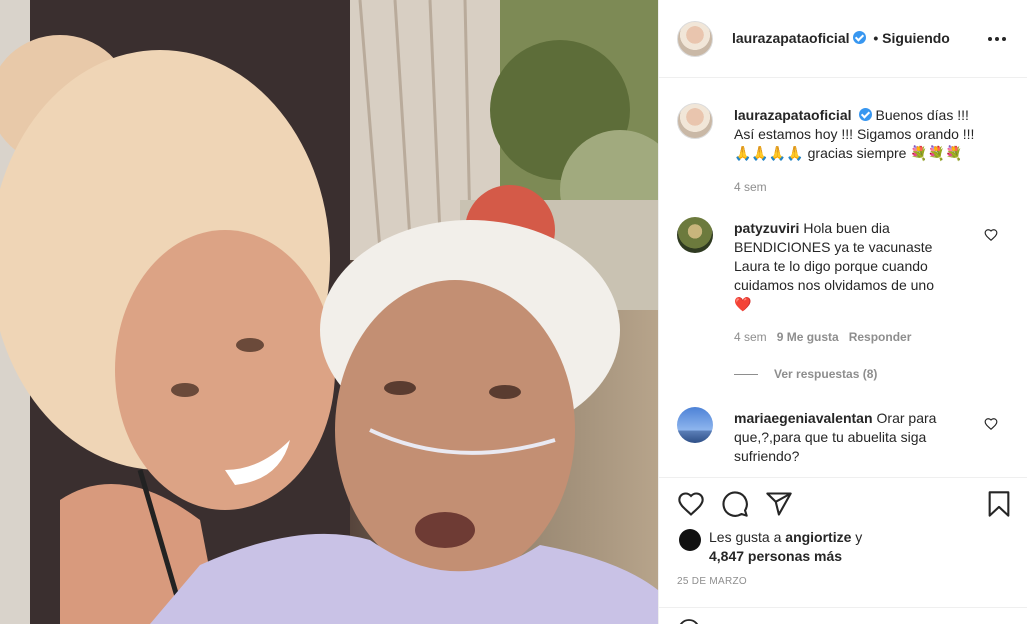 This screenshot has width=1027, height=624. Describe the element at coordinates (859, 537) in the screenshot. I see `likes-suffix: y` at that location.